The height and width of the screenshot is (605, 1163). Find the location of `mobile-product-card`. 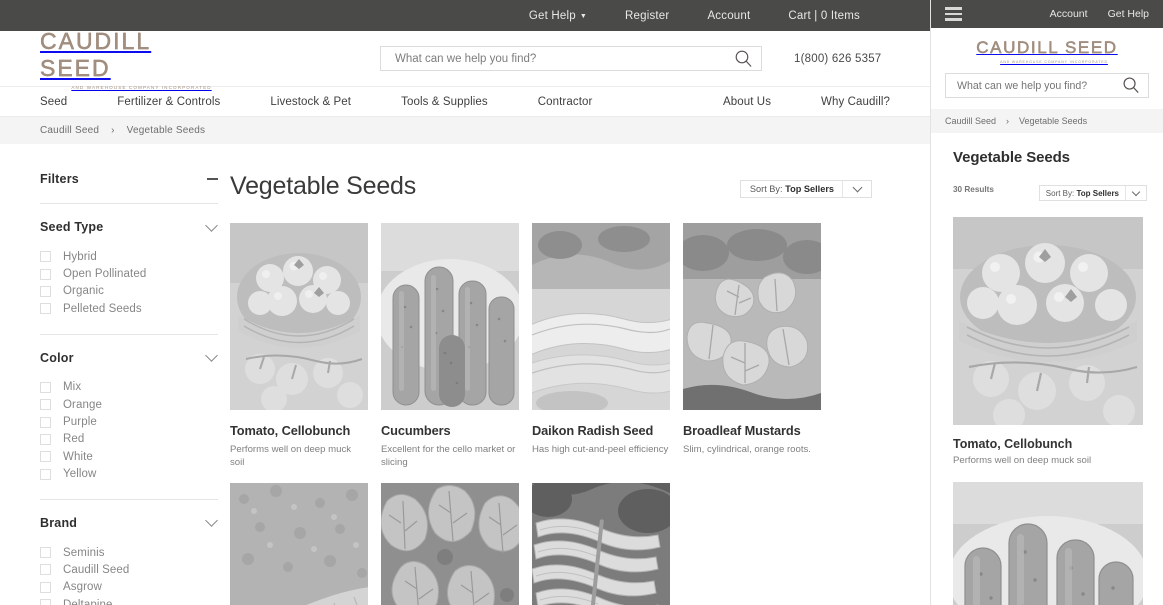

mobile-product-card is located at coordinates (1047, 535).